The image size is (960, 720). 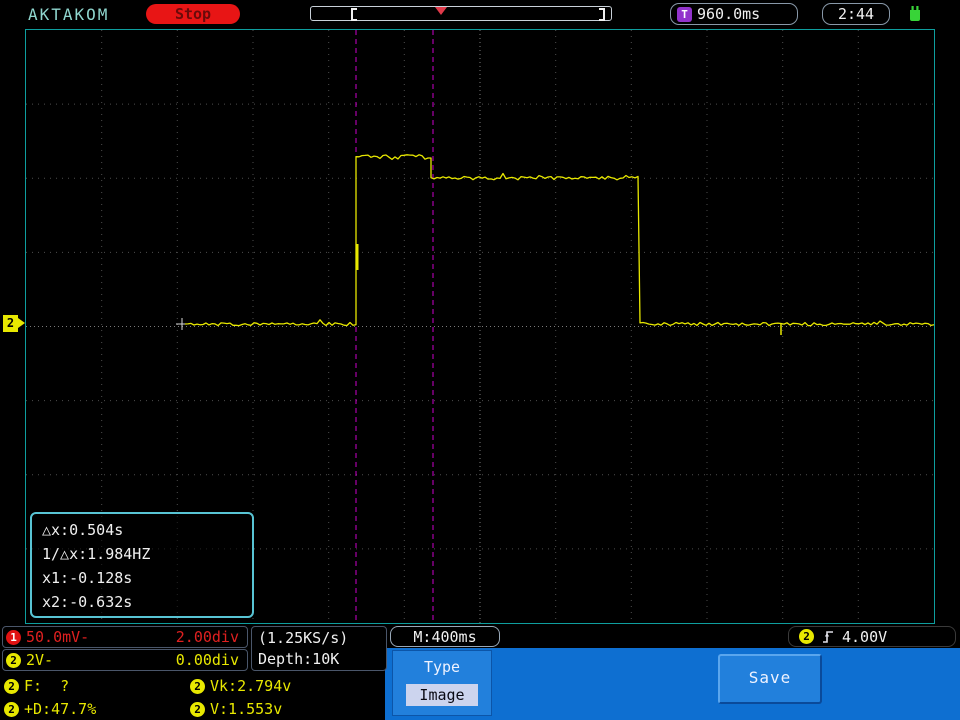 What do you see at coordinates (207, 637) in the screenshot?
I see `ch1-offset: 2.00div` at bounding box center [207, 637].